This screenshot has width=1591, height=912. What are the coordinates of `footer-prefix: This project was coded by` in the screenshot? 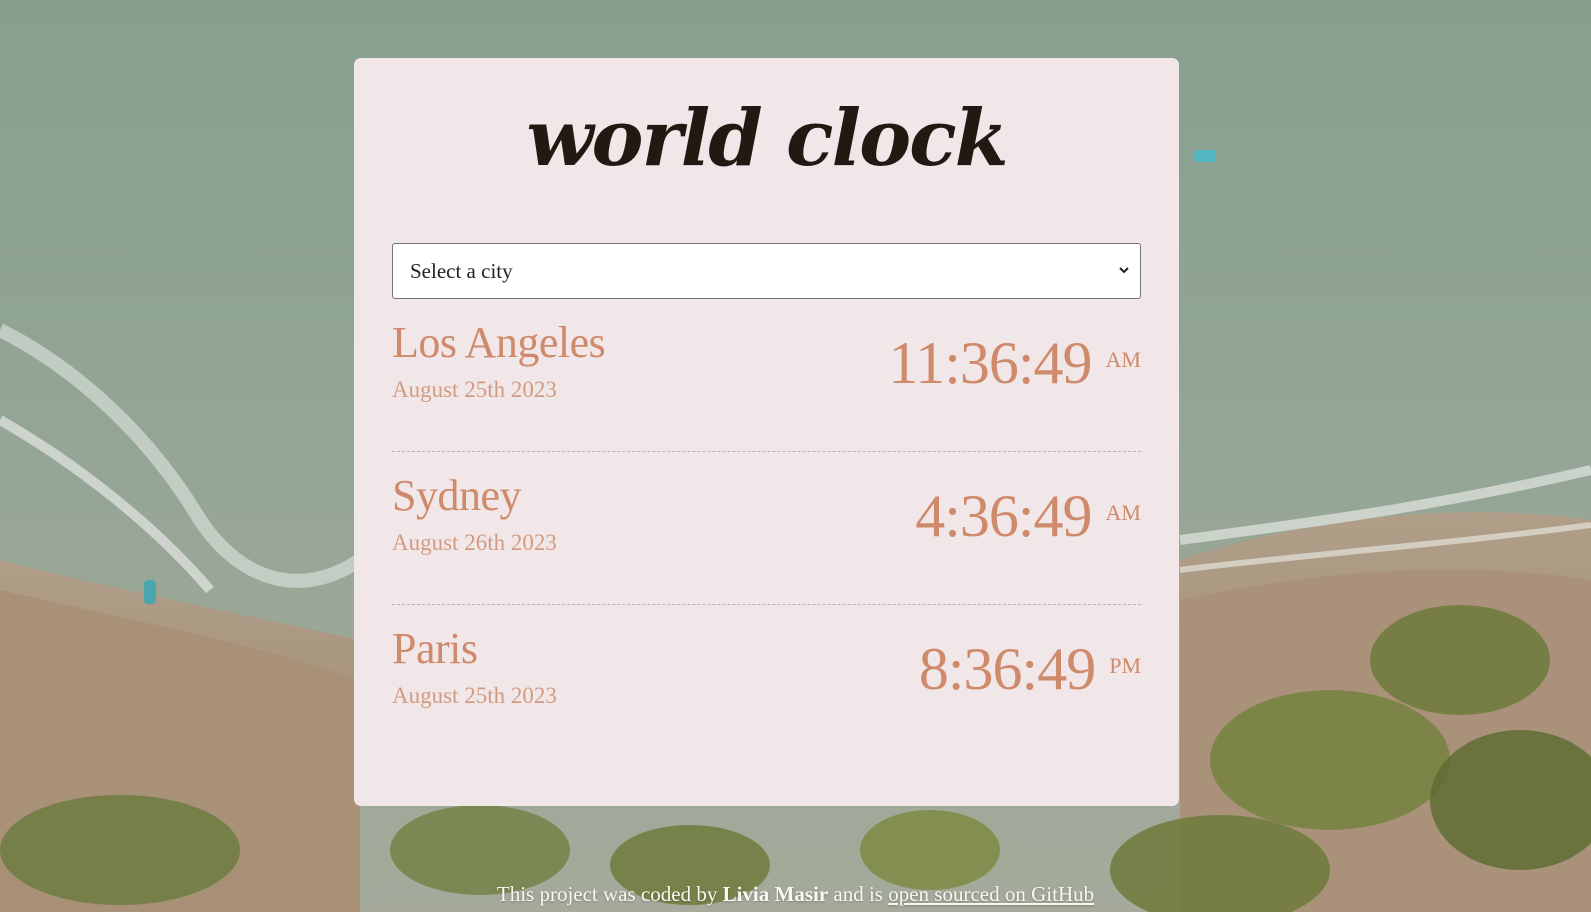 It's located at (607, 894).